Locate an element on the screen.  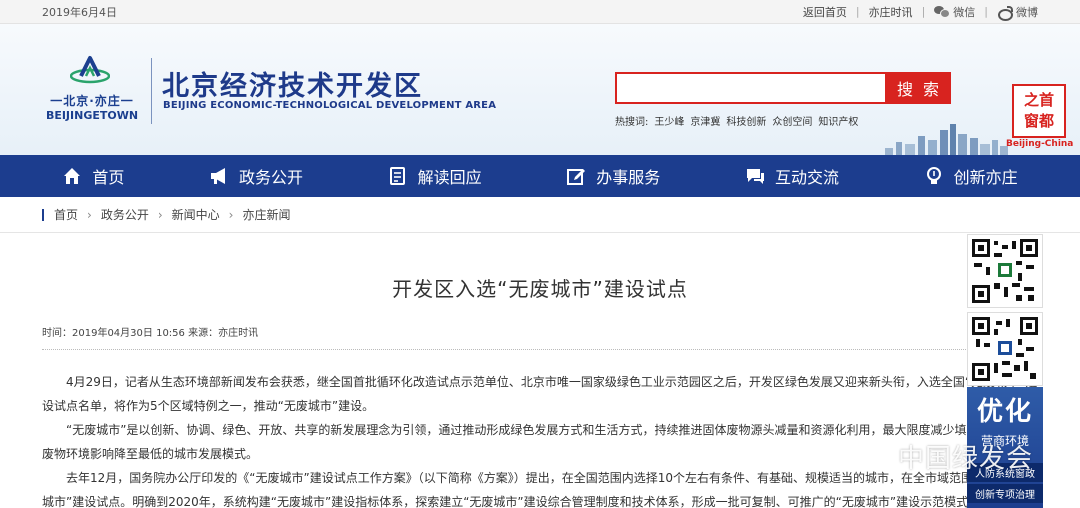
logo-divider is located at coordinates (151, 91).